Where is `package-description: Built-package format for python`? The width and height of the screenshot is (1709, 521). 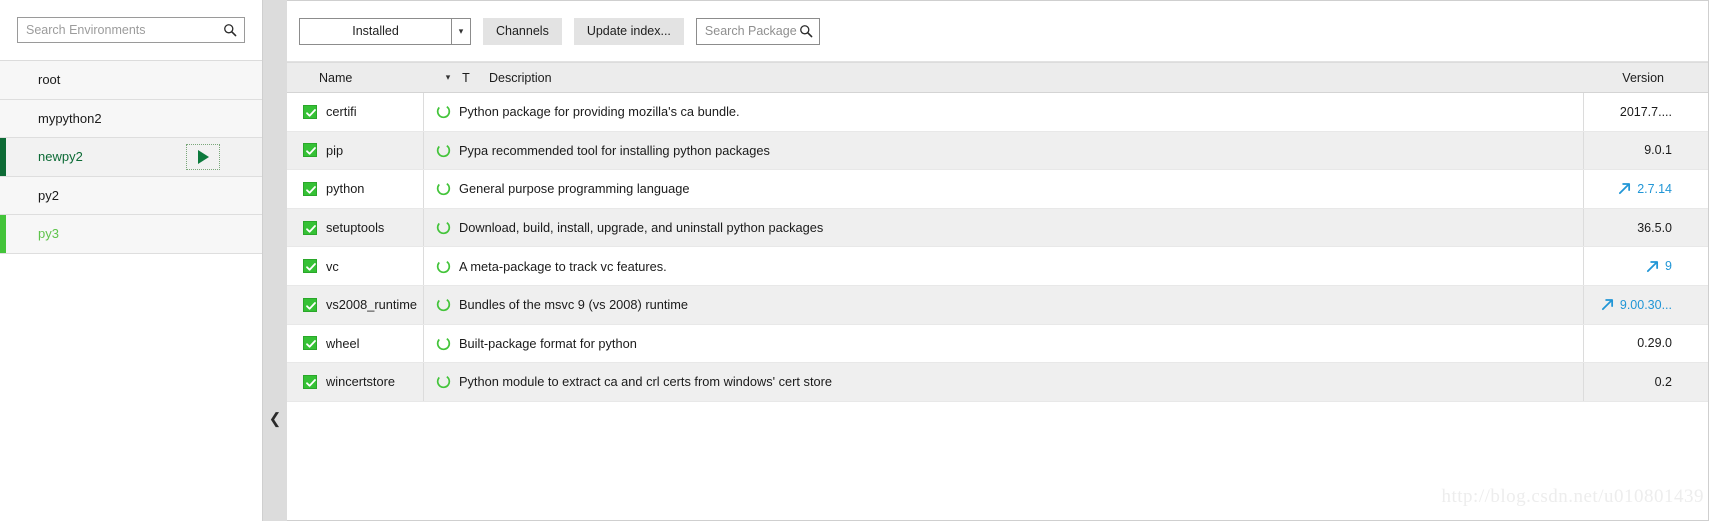 package-description: Built-package format for python is located at coordinates (548, 343).